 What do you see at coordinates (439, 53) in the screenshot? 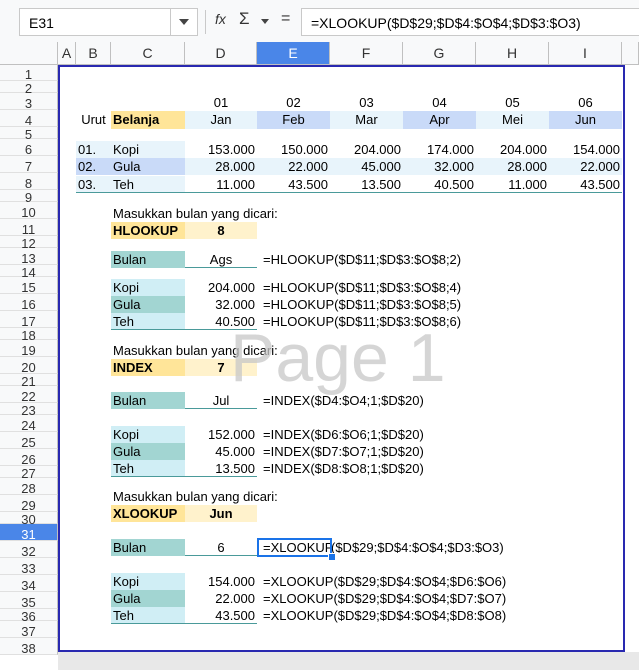
I see `column-header: G` at bounding box center [439, 53].